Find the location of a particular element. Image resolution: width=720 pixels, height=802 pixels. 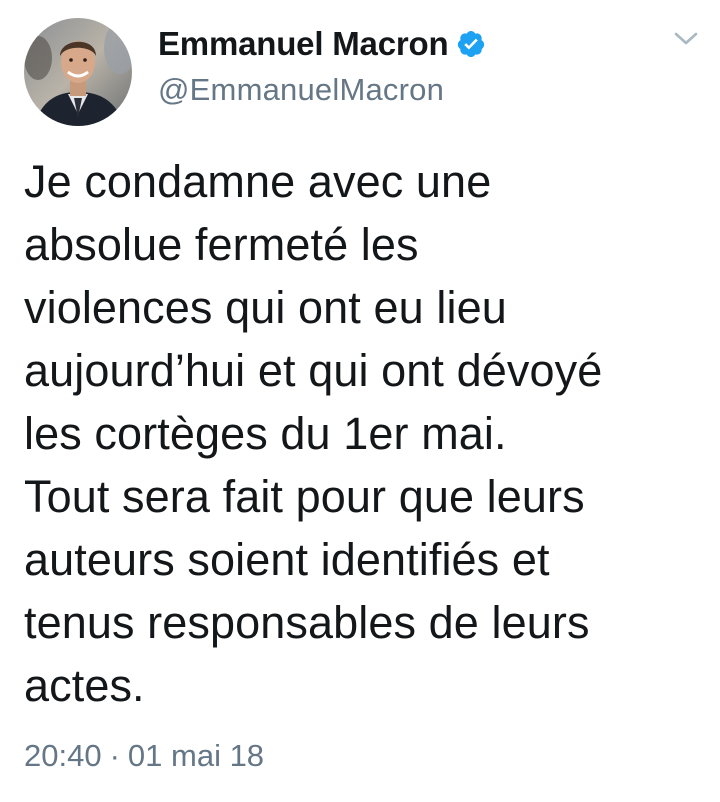

user-handle: @EmmanuelMacron is located at coordinates (322, 90).